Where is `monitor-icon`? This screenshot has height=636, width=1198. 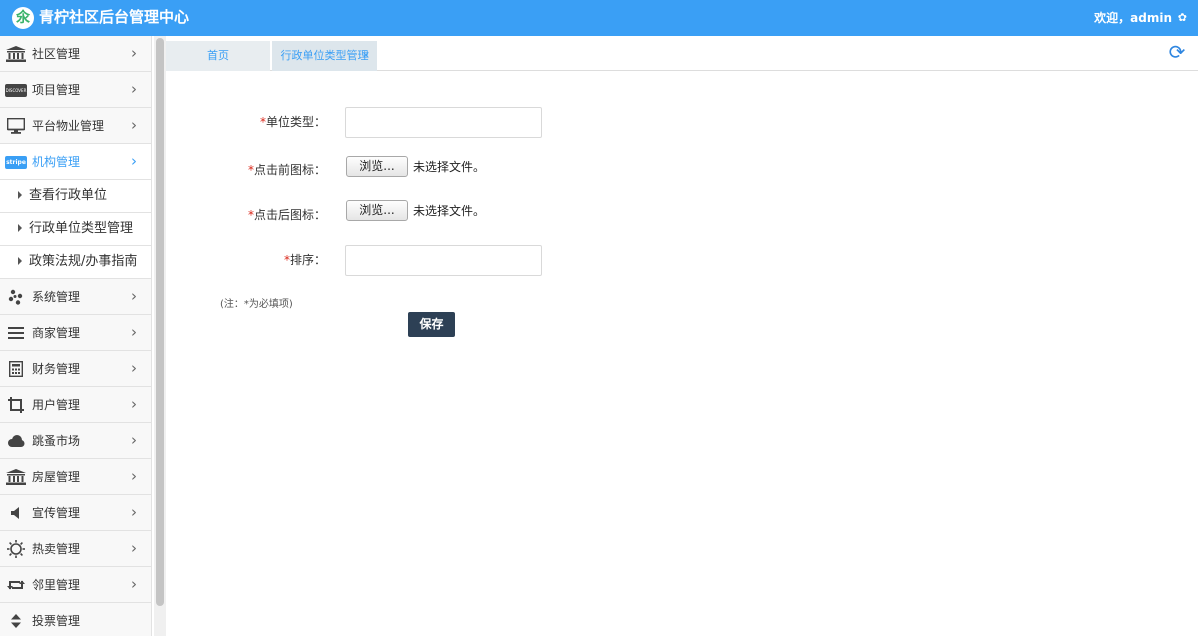
monitor-icon is located at coordinates (16, 126).